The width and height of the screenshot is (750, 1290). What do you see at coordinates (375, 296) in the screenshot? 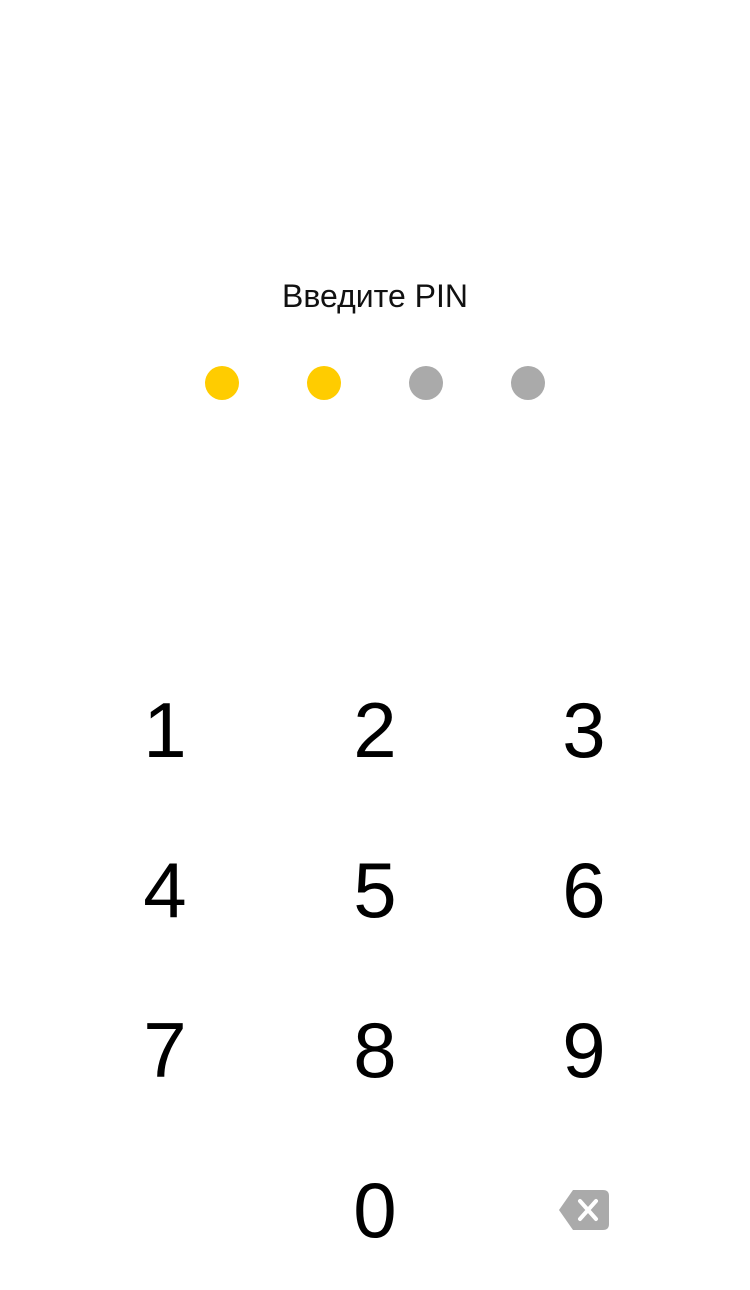
I see `pin-prompt-title: Введите PIN` at bounding box center [375, 296].